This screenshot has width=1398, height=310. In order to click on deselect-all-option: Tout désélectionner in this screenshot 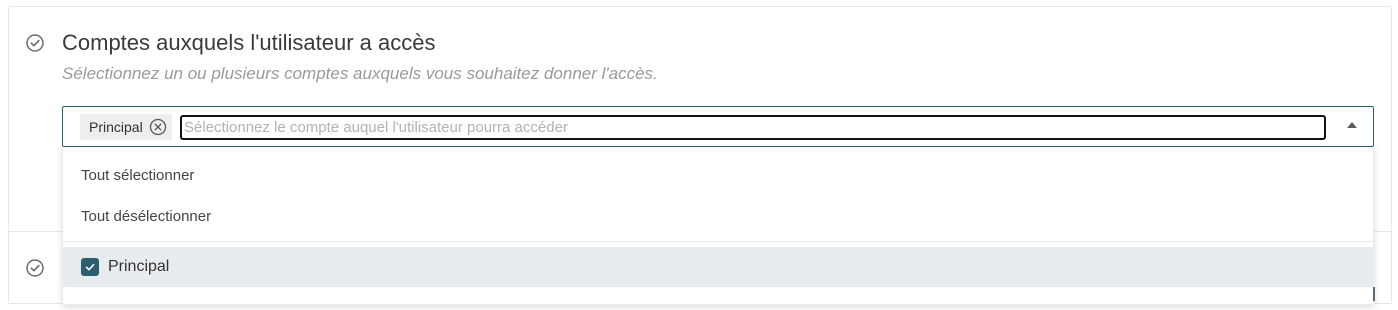, I will do `click(146, 216)`.